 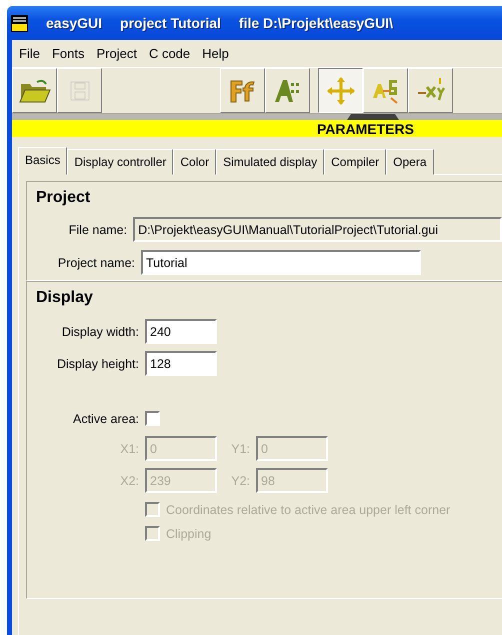 I want to click on menu-item: Fonts, so click(x=68, y=53).